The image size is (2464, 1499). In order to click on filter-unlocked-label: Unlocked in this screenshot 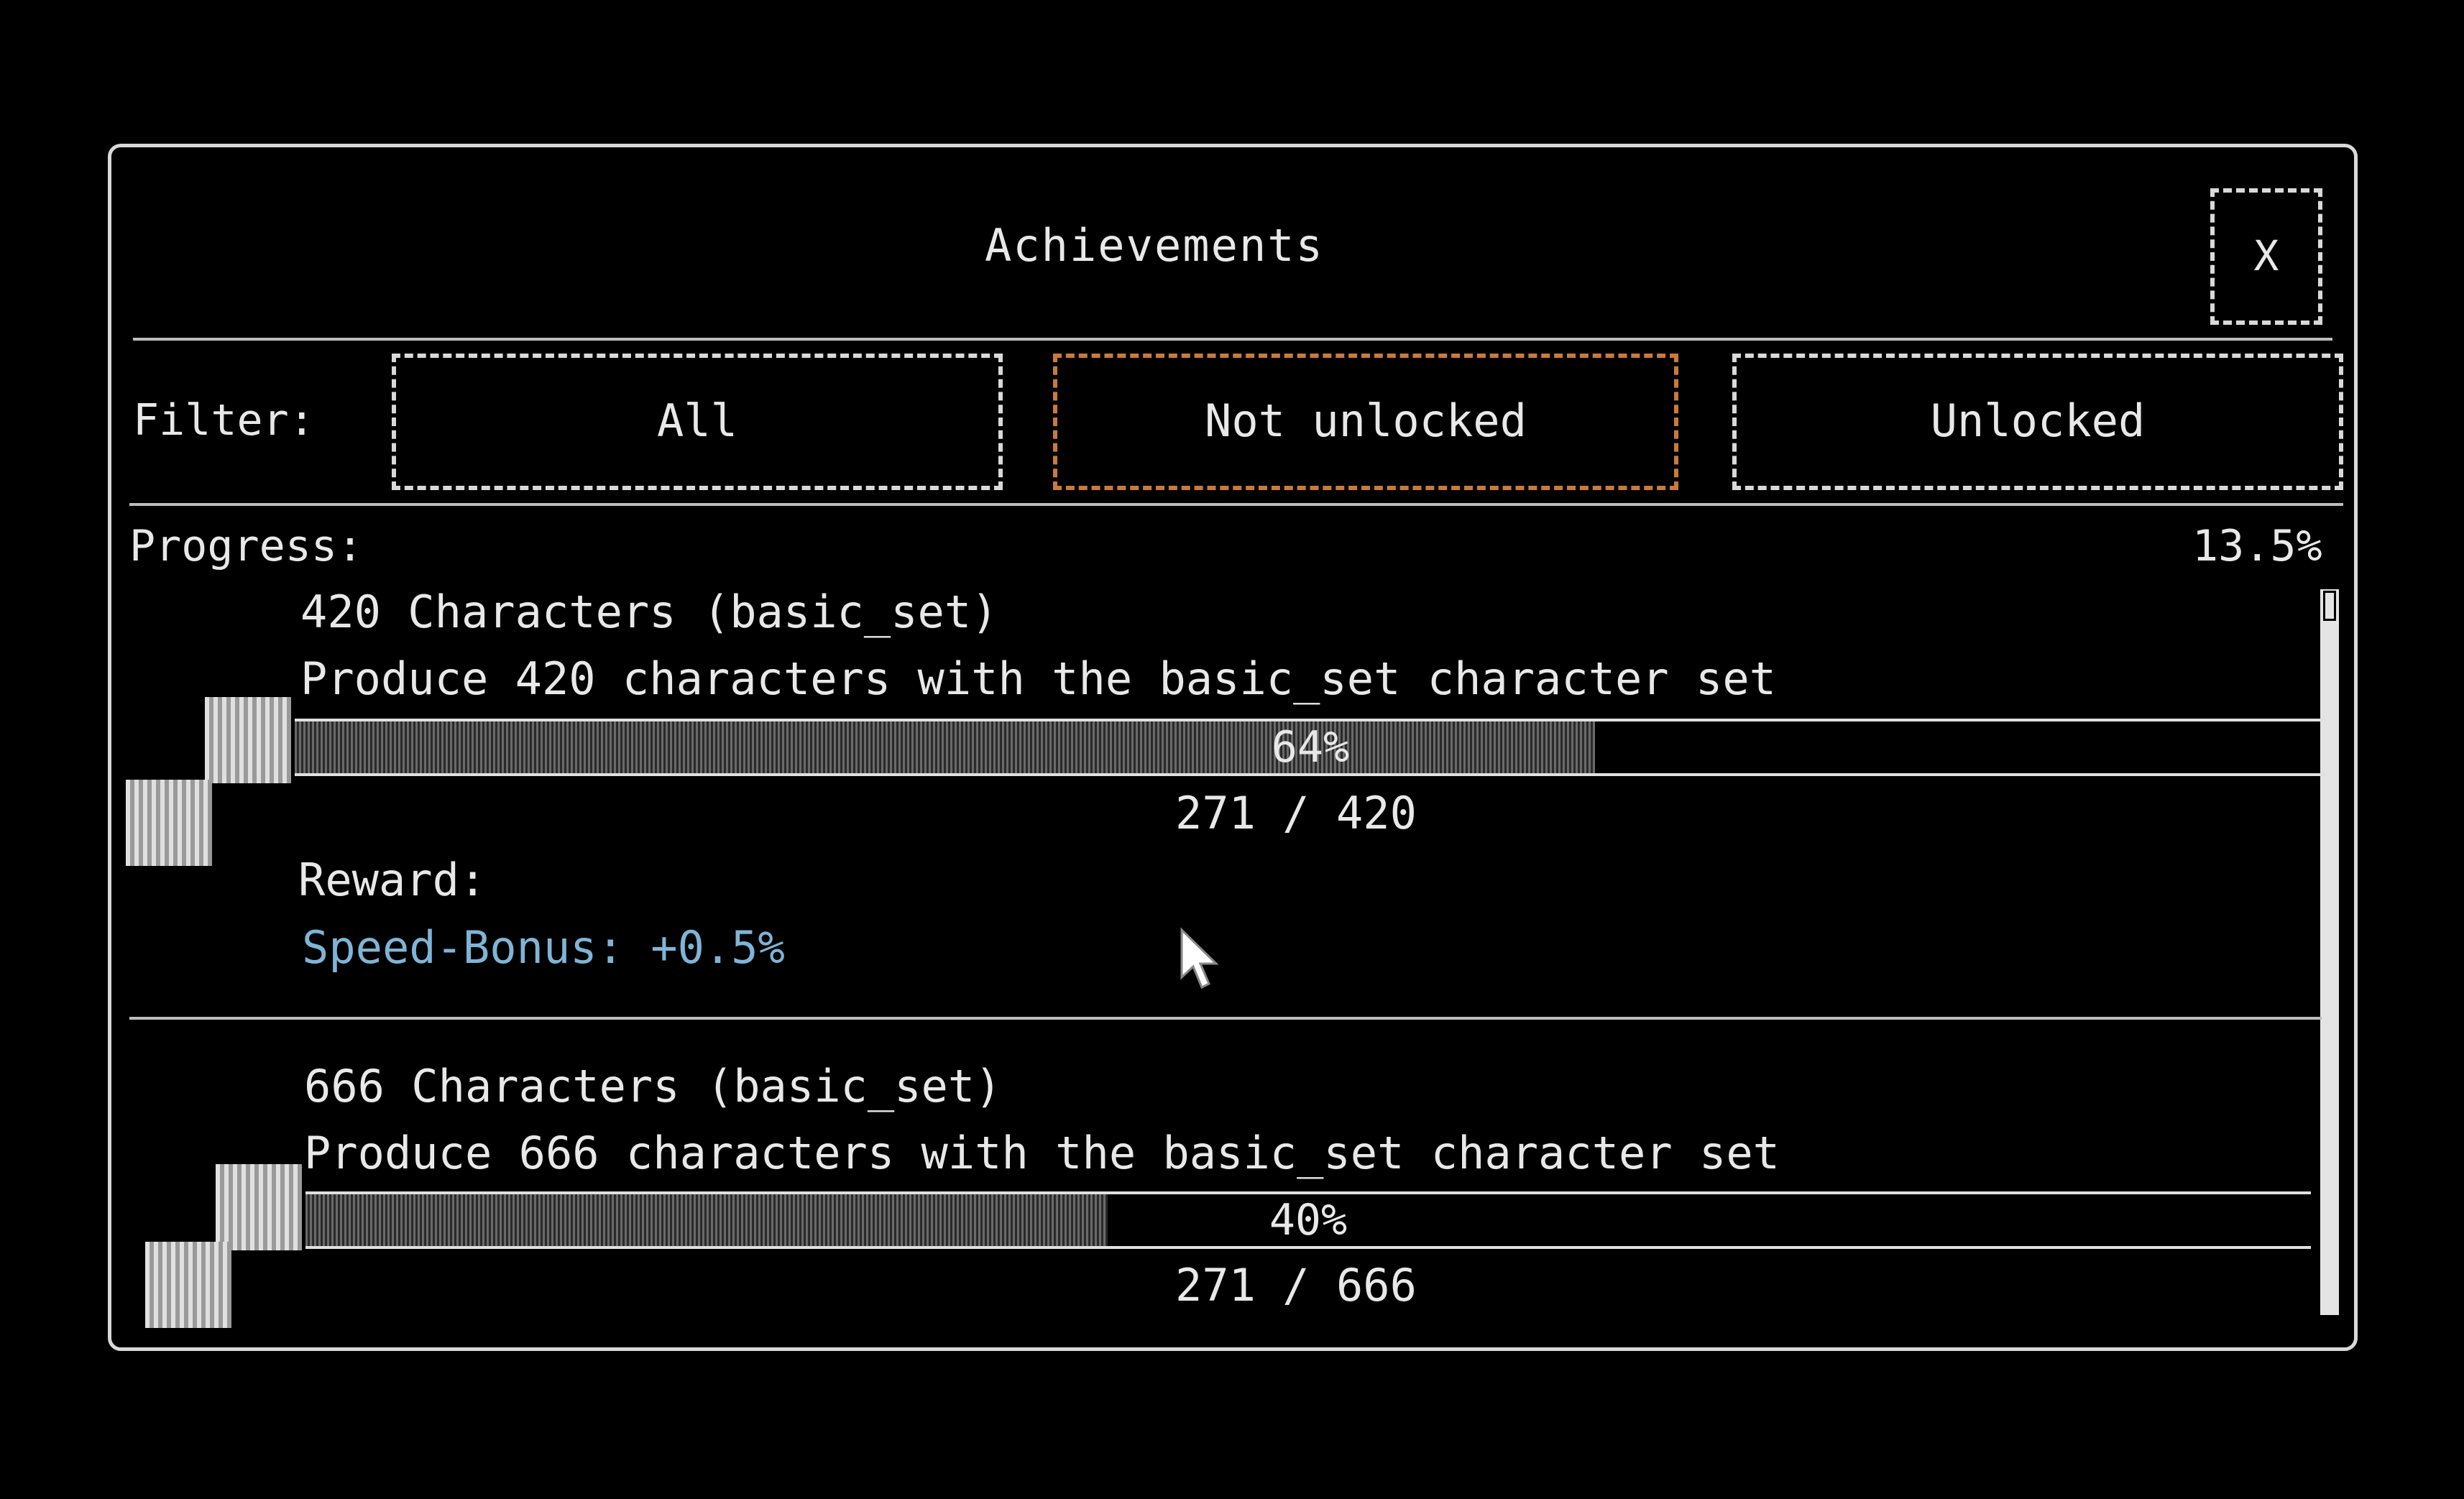, I will do `click(2038, 421)`.